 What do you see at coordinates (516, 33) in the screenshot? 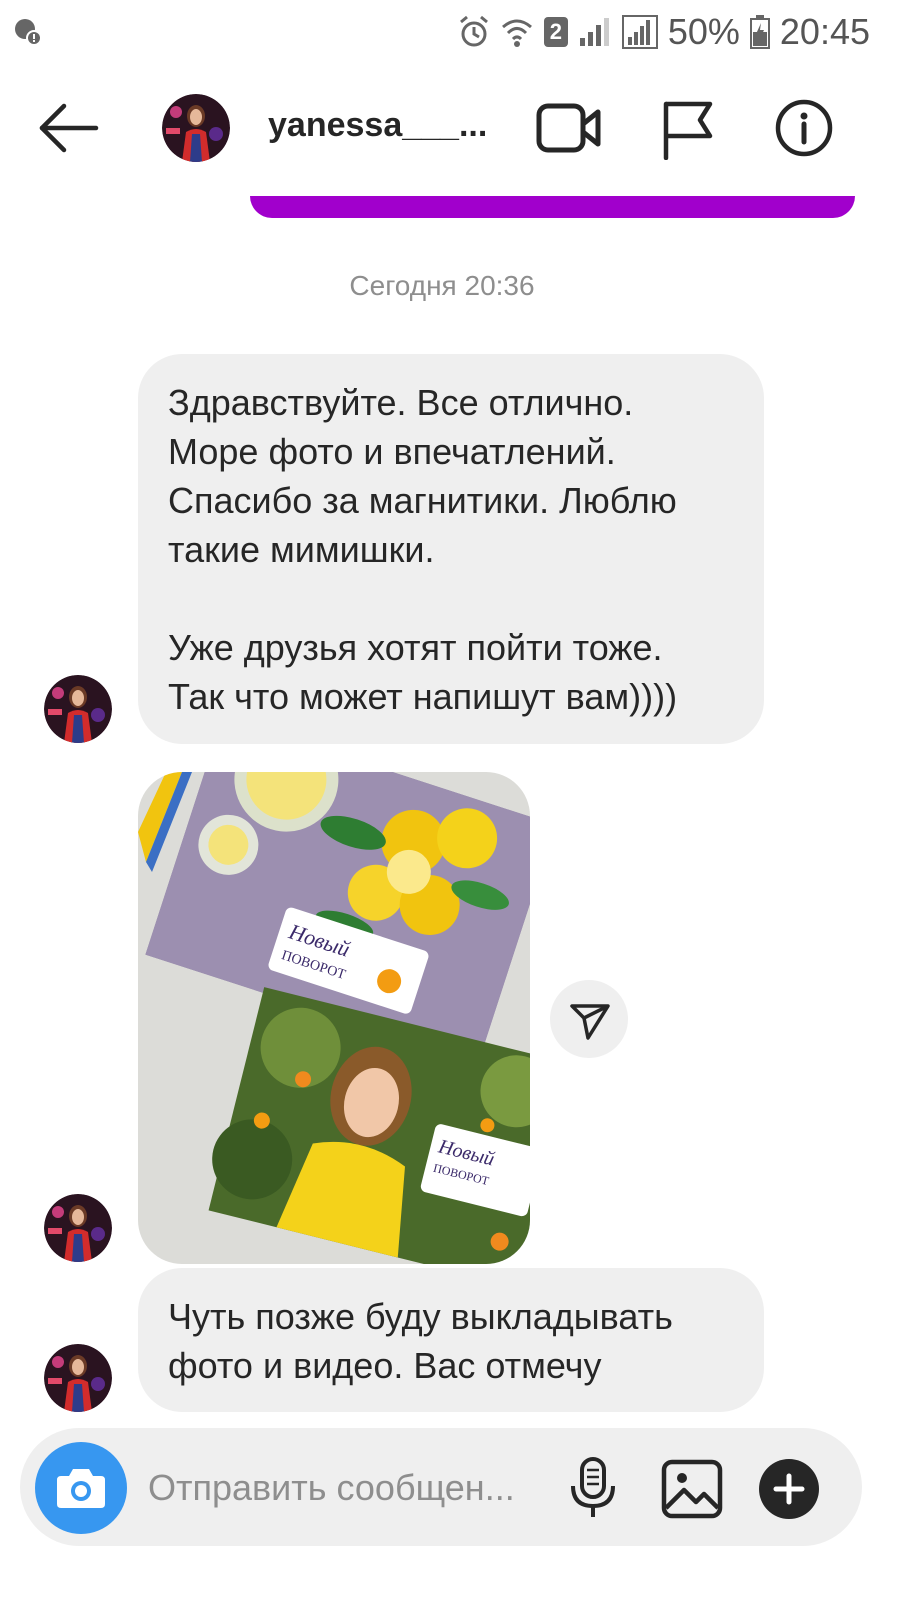
I see `wifi-icon` at bounding box center [516, 33].